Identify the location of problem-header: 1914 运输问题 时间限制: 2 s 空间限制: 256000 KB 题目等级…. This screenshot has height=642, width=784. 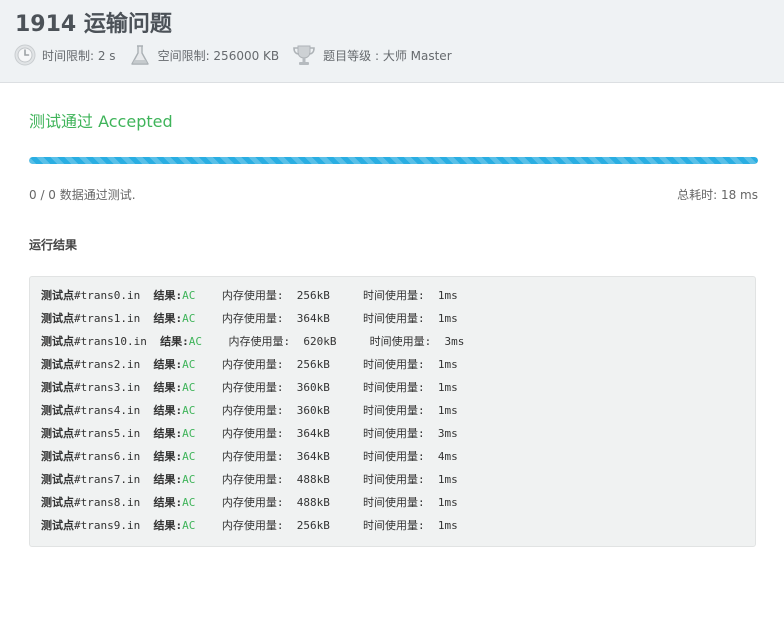
(392, 41).